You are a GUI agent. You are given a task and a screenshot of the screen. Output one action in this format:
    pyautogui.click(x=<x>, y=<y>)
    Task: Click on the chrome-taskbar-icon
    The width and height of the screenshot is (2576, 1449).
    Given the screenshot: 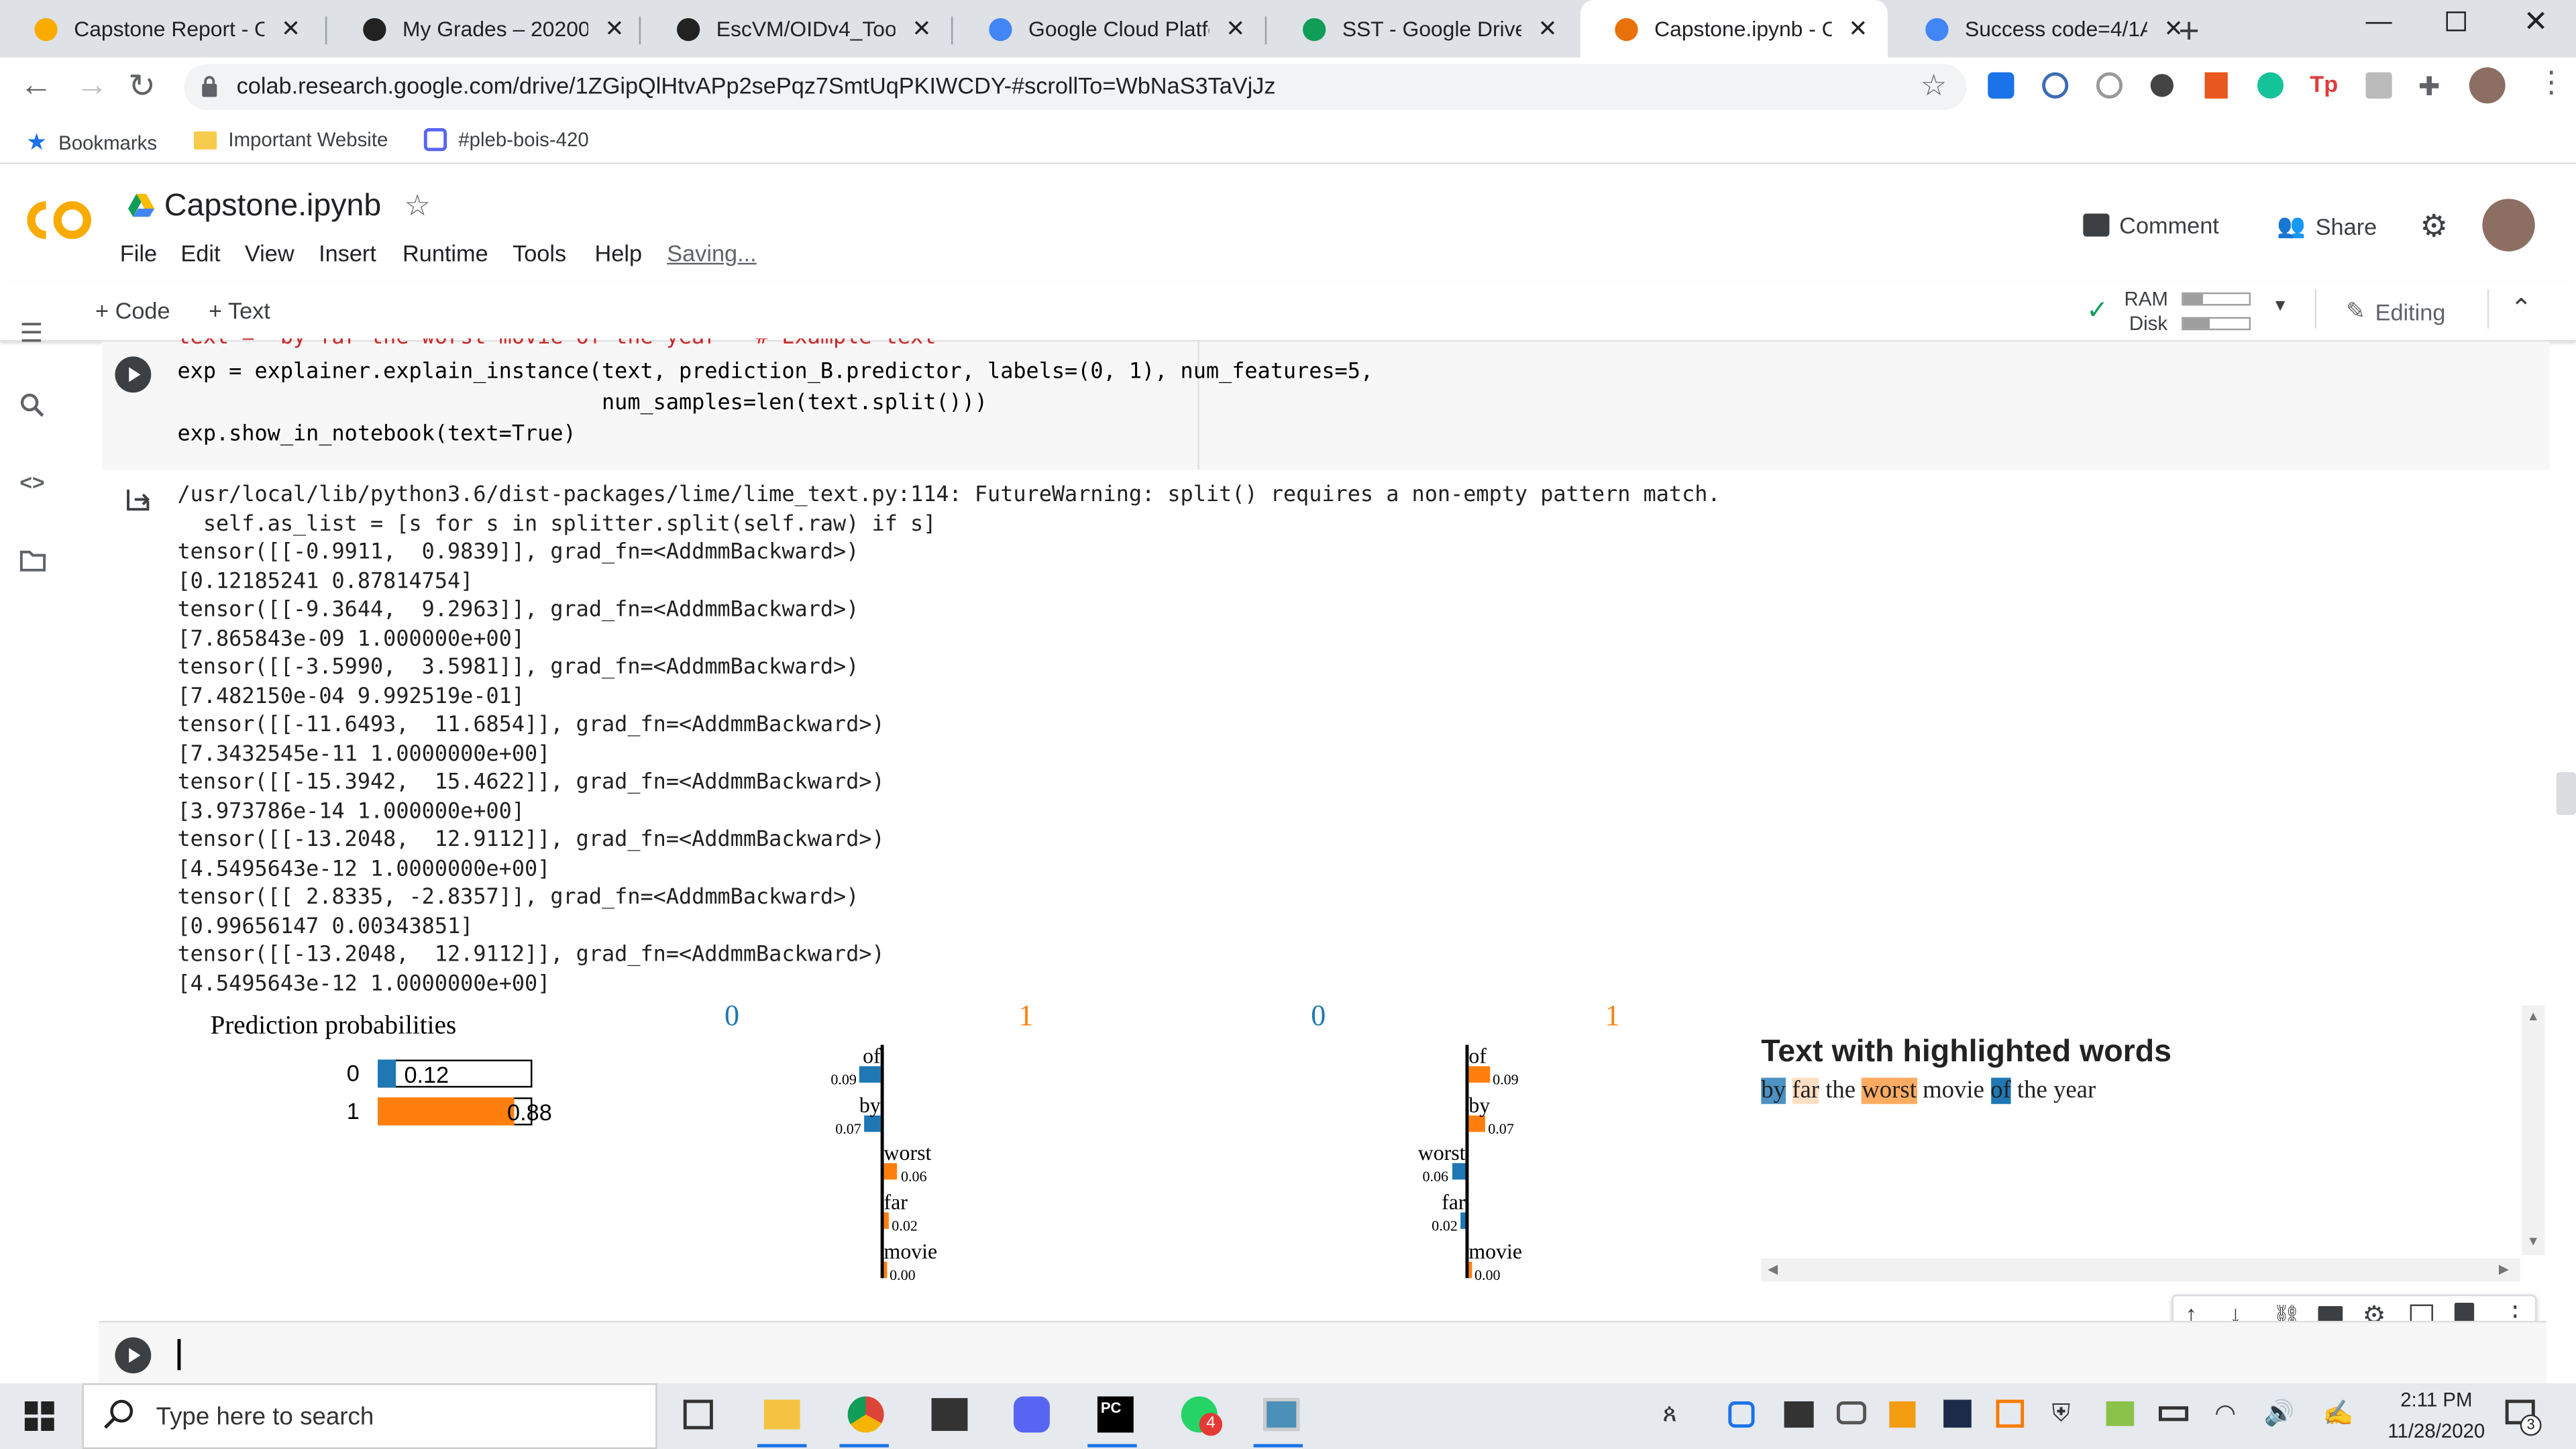 What is the action you would take?
    pyautogui.click(x=865, y=1414)
    